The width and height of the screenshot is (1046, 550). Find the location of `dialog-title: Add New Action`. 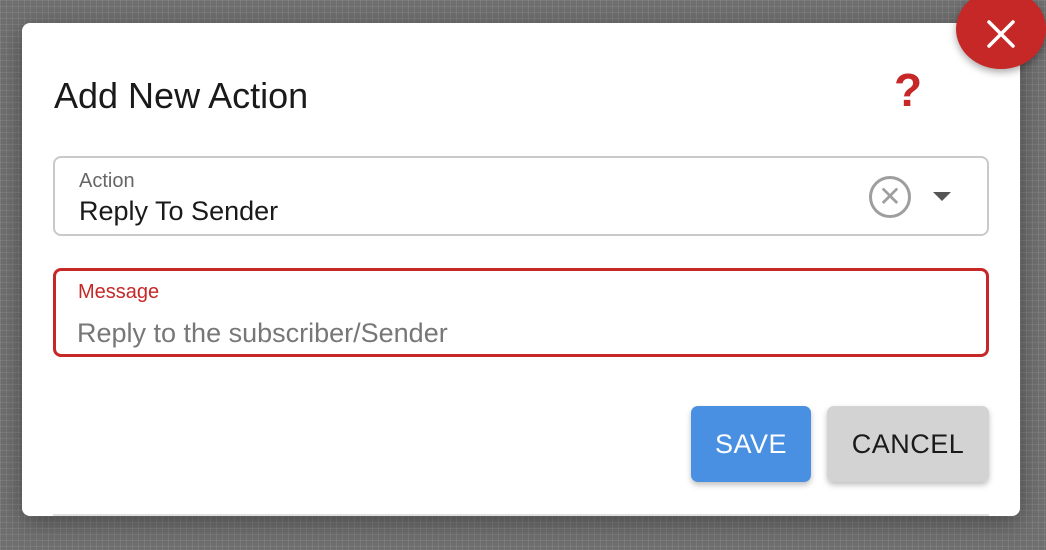

dialog-title: Add New Action is located at coordinates (181, 95).